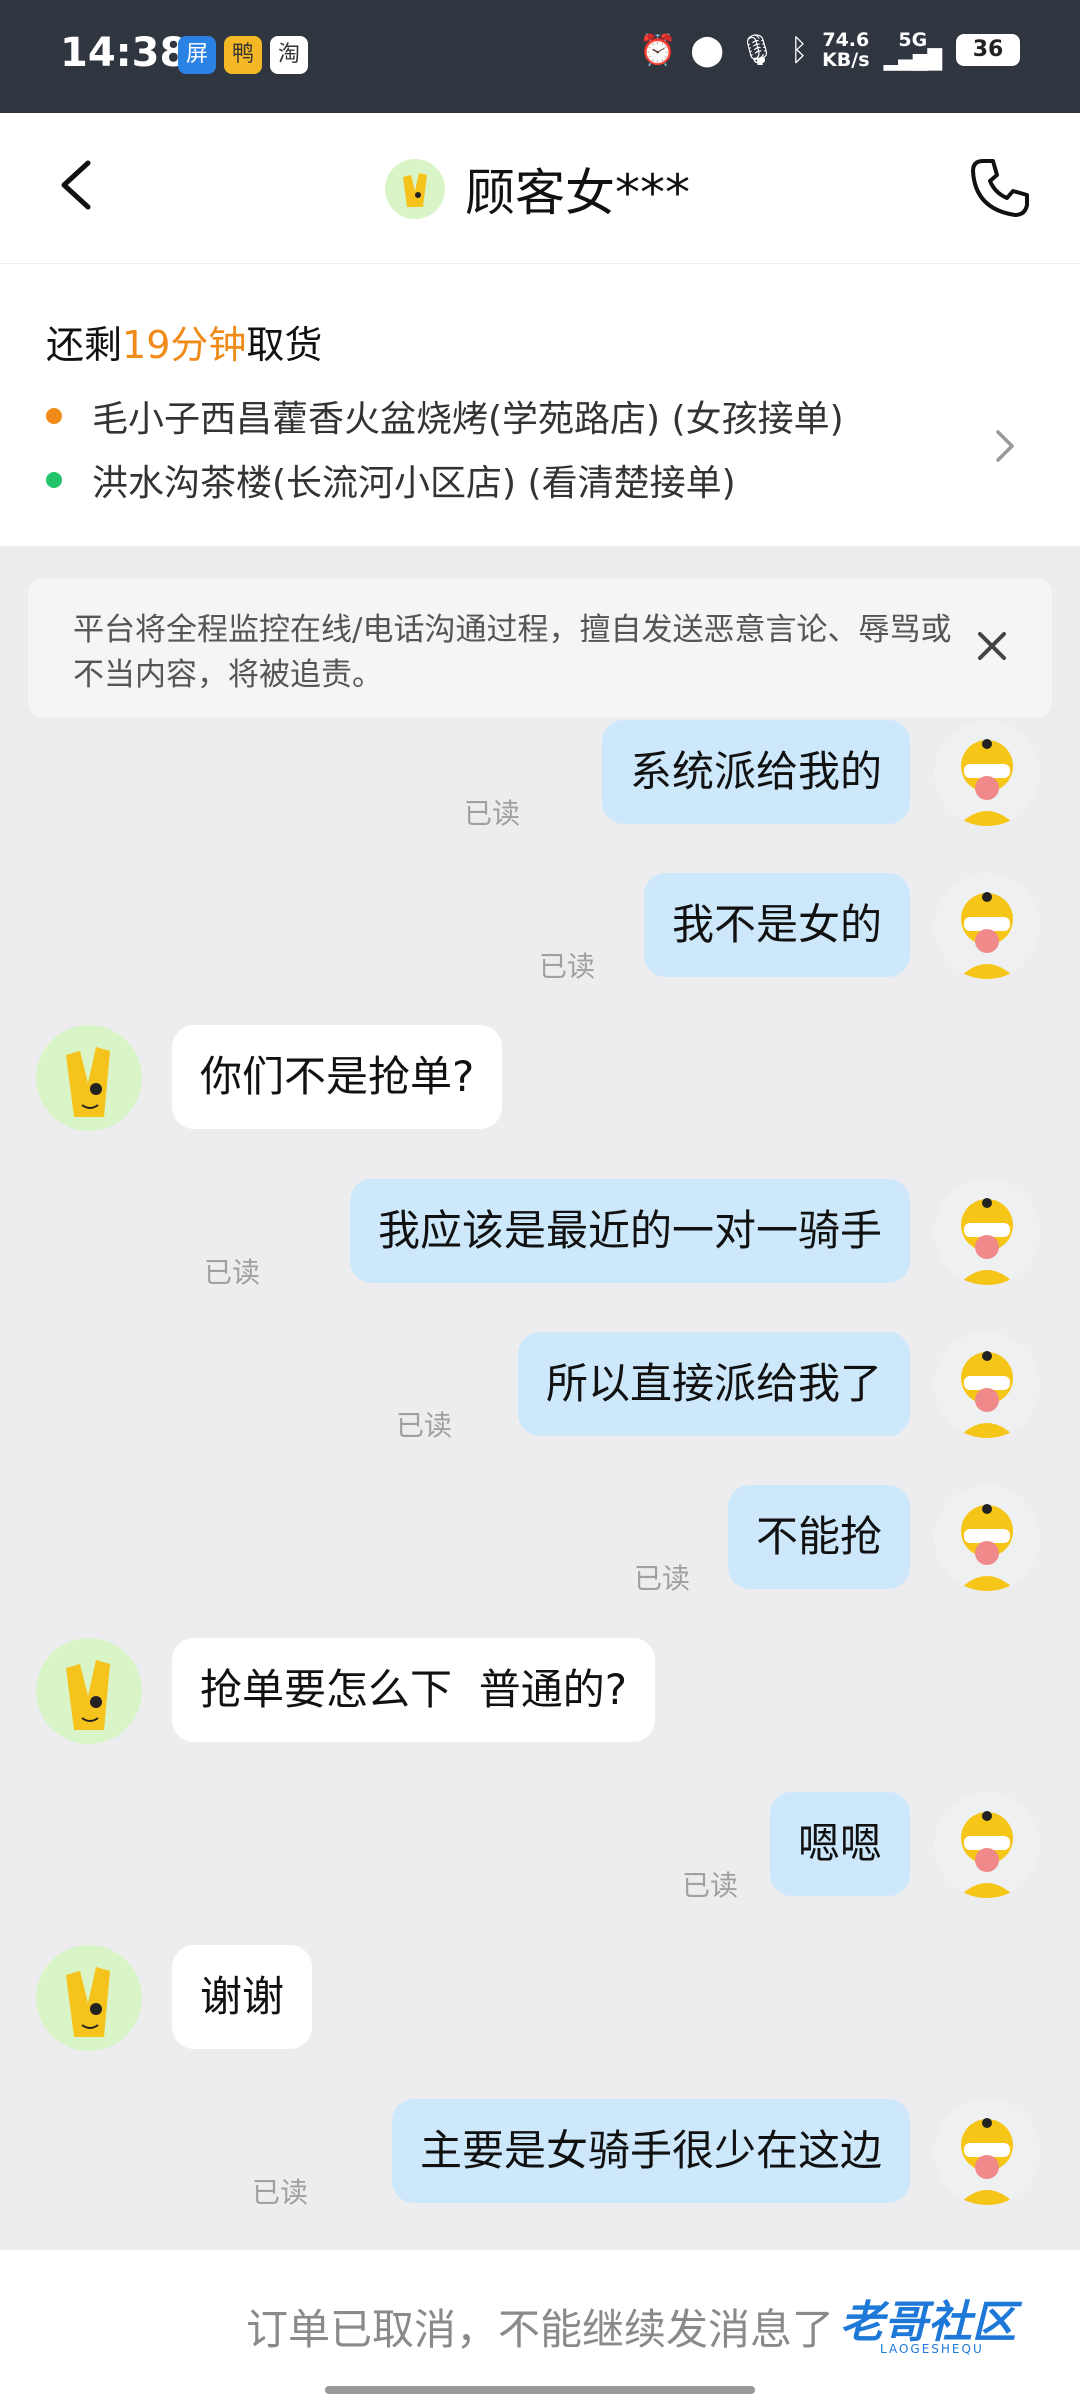 The height and width of the screenshot is (2400, 1080). What do you see at coordinates (713, 1384) in the screenshot?
I see `message-bubble: 所以直接派给我了` at bounding box center [713, 1384].